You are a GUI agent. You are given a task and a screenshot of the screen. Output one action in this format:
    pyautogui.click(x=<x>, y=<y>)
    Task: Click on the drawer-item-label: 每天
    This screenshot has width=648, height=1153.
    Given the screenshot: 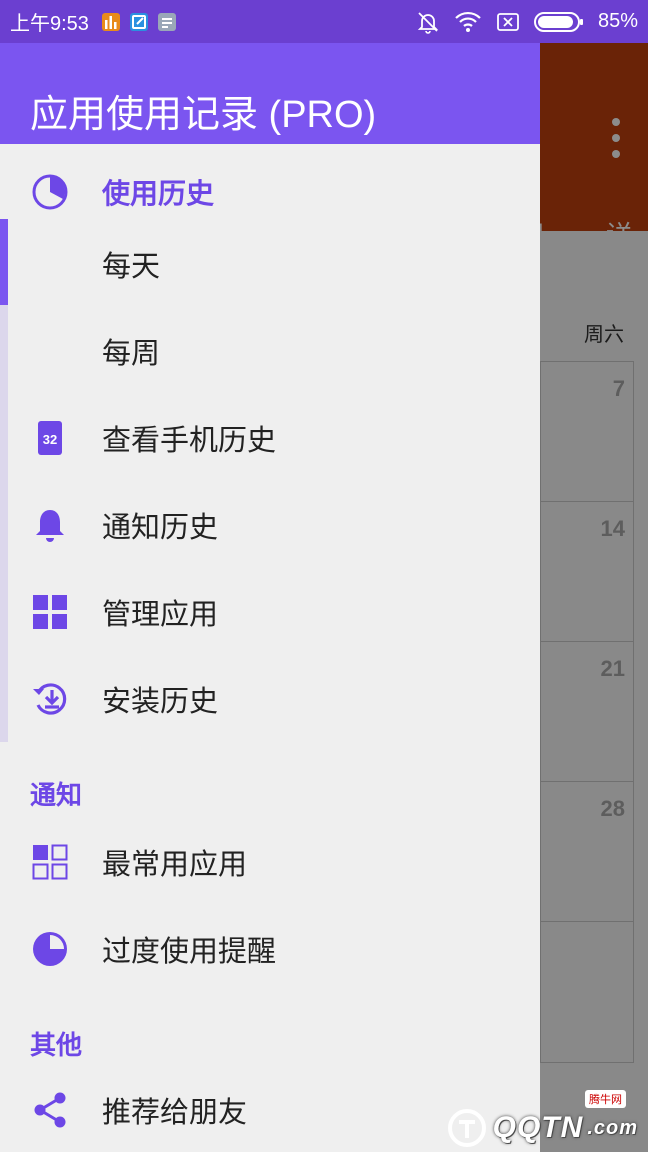 What is the action you would take?
    pyautogui.click(x=131, y=266)
    